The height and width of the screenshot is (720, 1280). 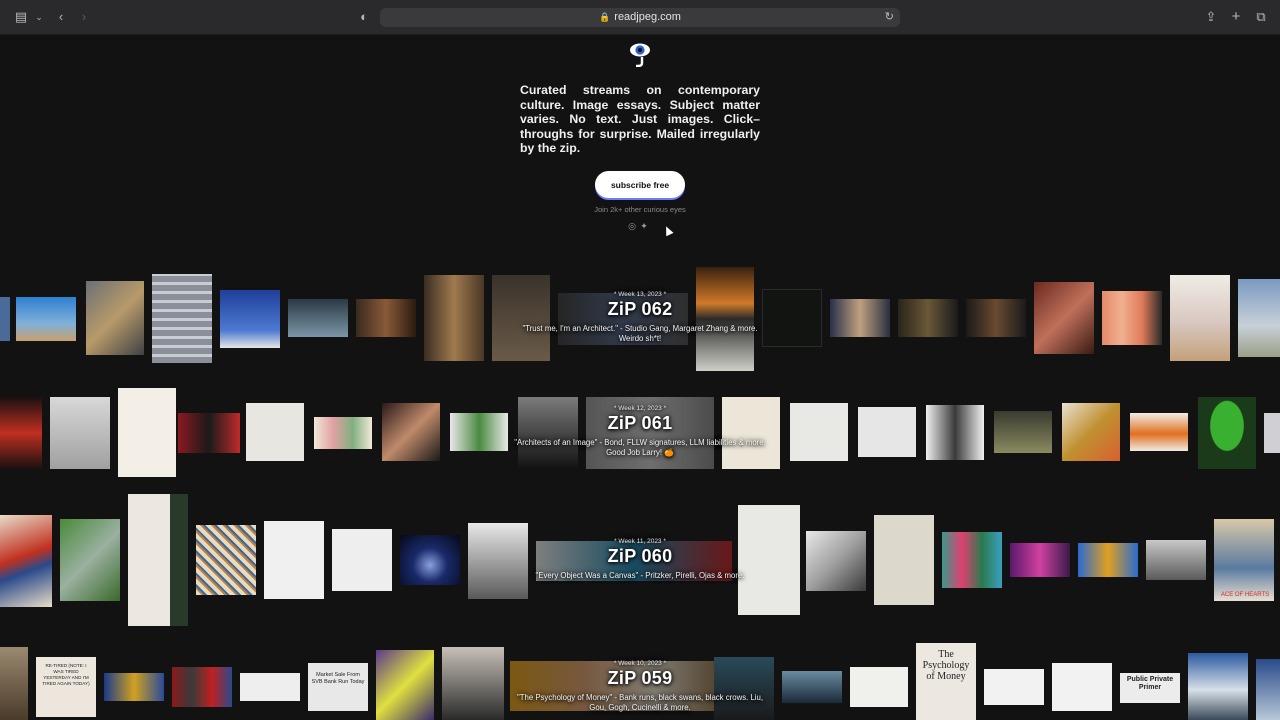 What do you see at coordinates (39, 17) in the screenshot?
I see `chevron-down-icon: ⌄` at bounding box center [39, 17].